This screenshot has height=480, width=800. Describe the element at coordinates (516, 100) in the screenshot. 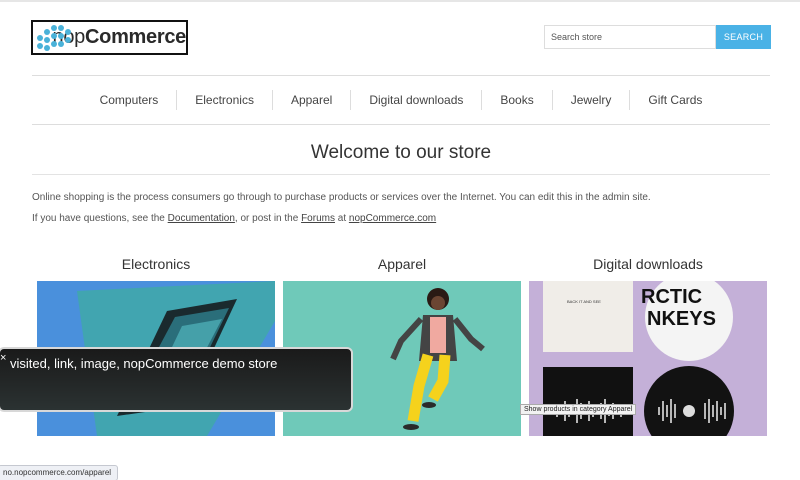

I see `nav-item-books: Books` at that location.